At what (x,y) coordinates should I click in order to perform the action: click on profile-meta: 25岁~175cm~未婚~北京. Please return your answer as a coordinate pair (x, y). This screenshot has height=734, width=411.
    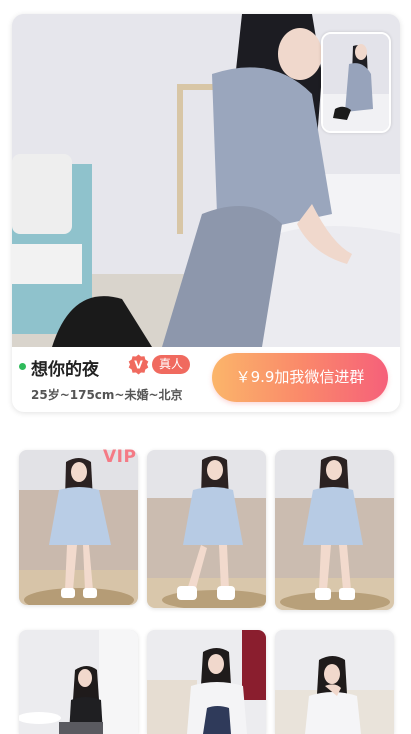
    Looking at the image, I should click on (107, 395).